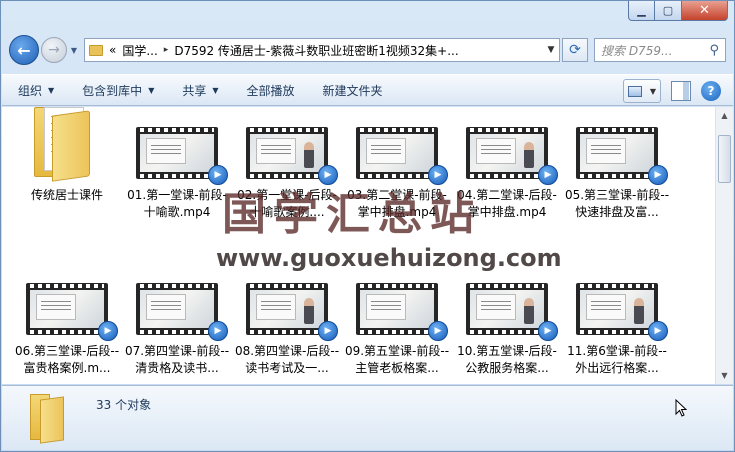 Image resolution: width=735 pixels, height=452 pixels. I want to click on address-dropdown: ▼, so click(551, 50).